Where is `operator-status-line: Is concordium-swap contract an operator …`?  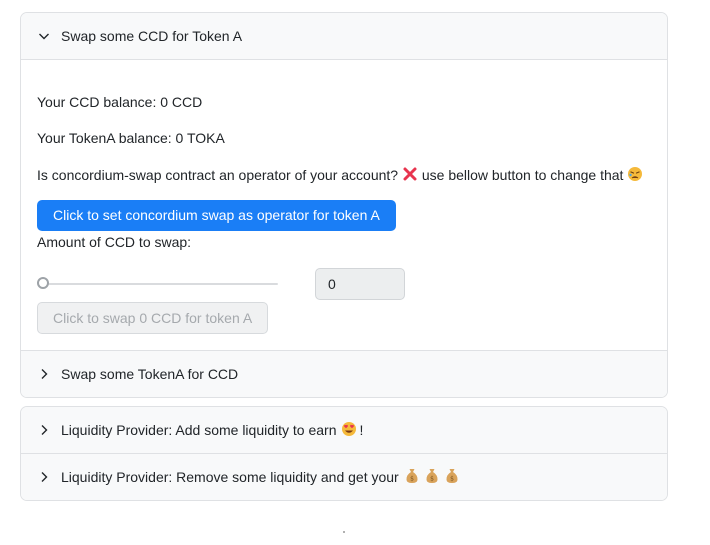 operator-status-line: Is concordium-swap contract an operator … is located at coordinates (340, 175).